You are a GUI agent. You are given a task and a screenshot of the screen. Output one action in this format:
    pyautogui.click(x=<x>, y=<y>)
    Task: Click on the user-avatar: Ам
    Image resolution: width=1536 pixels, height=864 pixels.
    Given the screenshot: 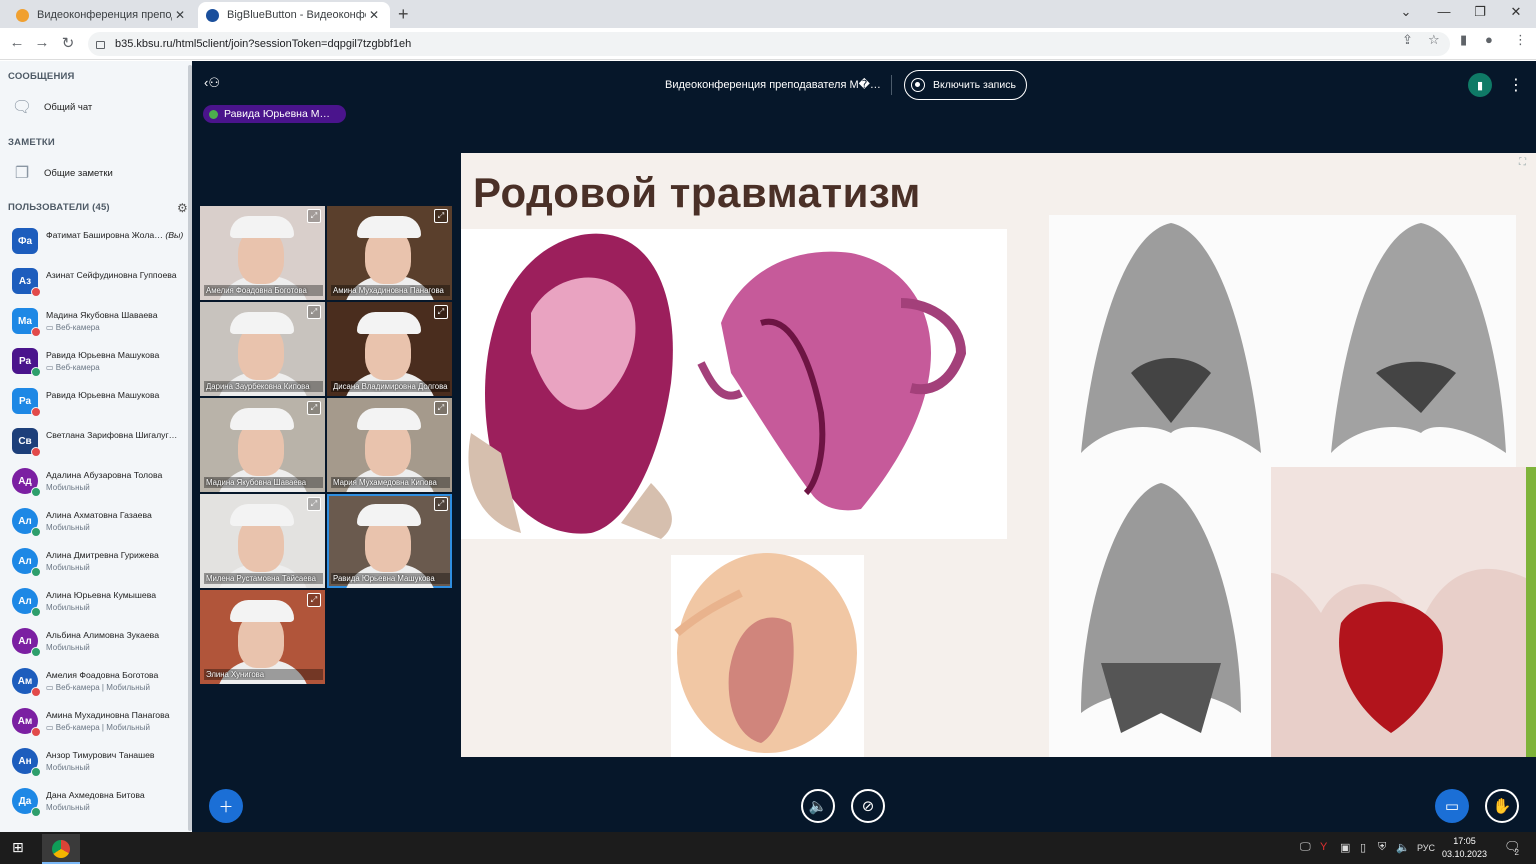 What is the action you would take?
    pyautogui.click(x=26, y=722)
    